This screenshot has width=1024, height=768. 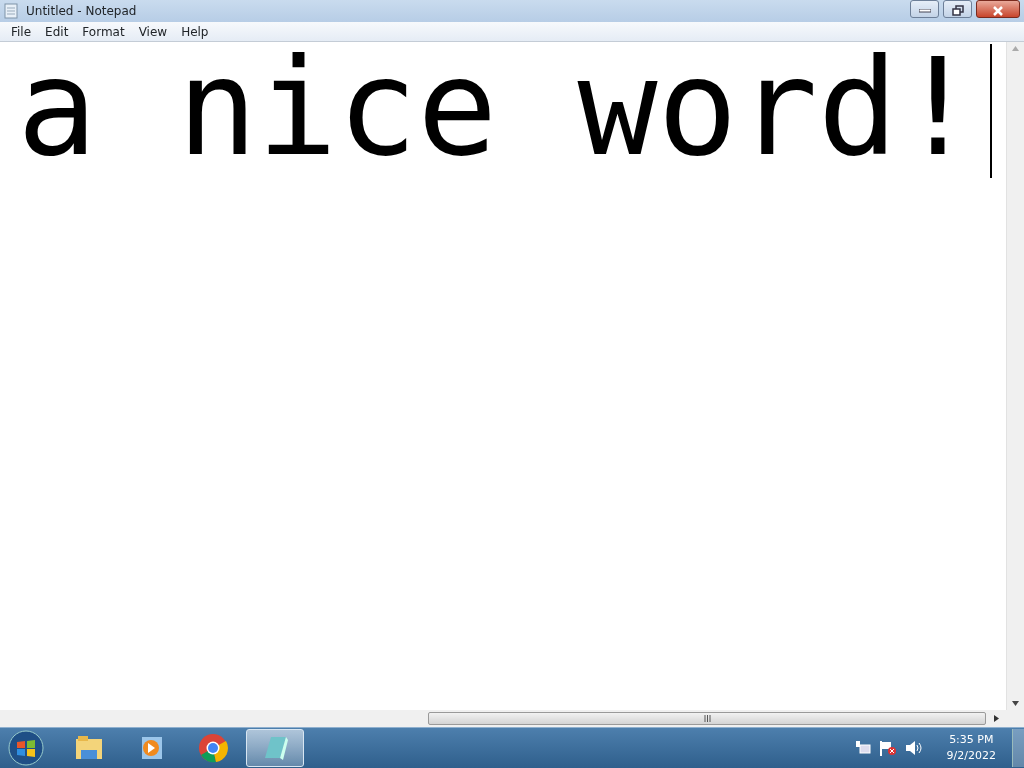 What do you see at coordinates (275, 748) in the screenshot?
I see `taskbar-button` at bounding box center [275, 748].